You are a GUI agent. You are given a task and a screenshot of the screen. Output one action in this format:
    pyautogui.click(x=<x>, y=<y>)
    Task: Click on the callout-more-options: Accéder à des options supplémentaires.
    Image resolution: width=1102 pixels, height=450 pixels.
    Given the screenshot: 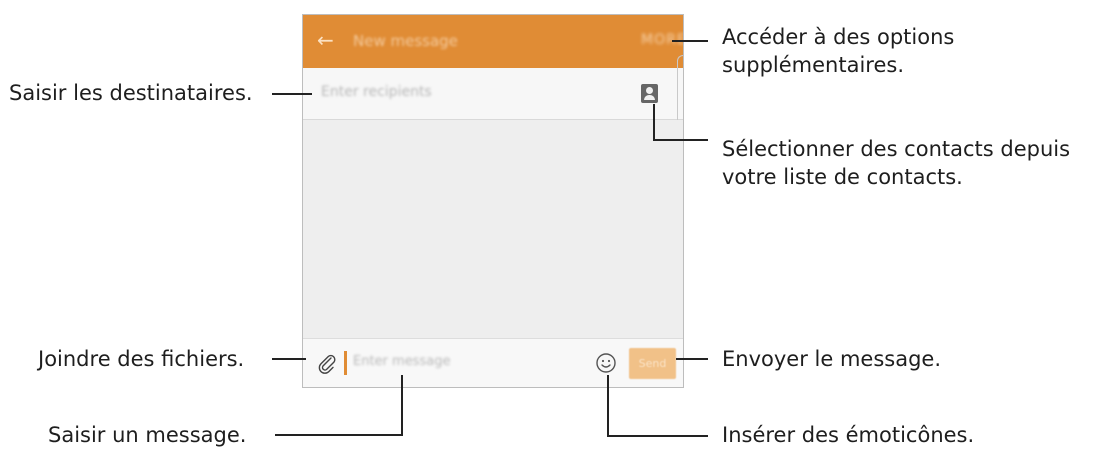 What is the action you would take?
    pyautogui.click(x=838, y=51)
    